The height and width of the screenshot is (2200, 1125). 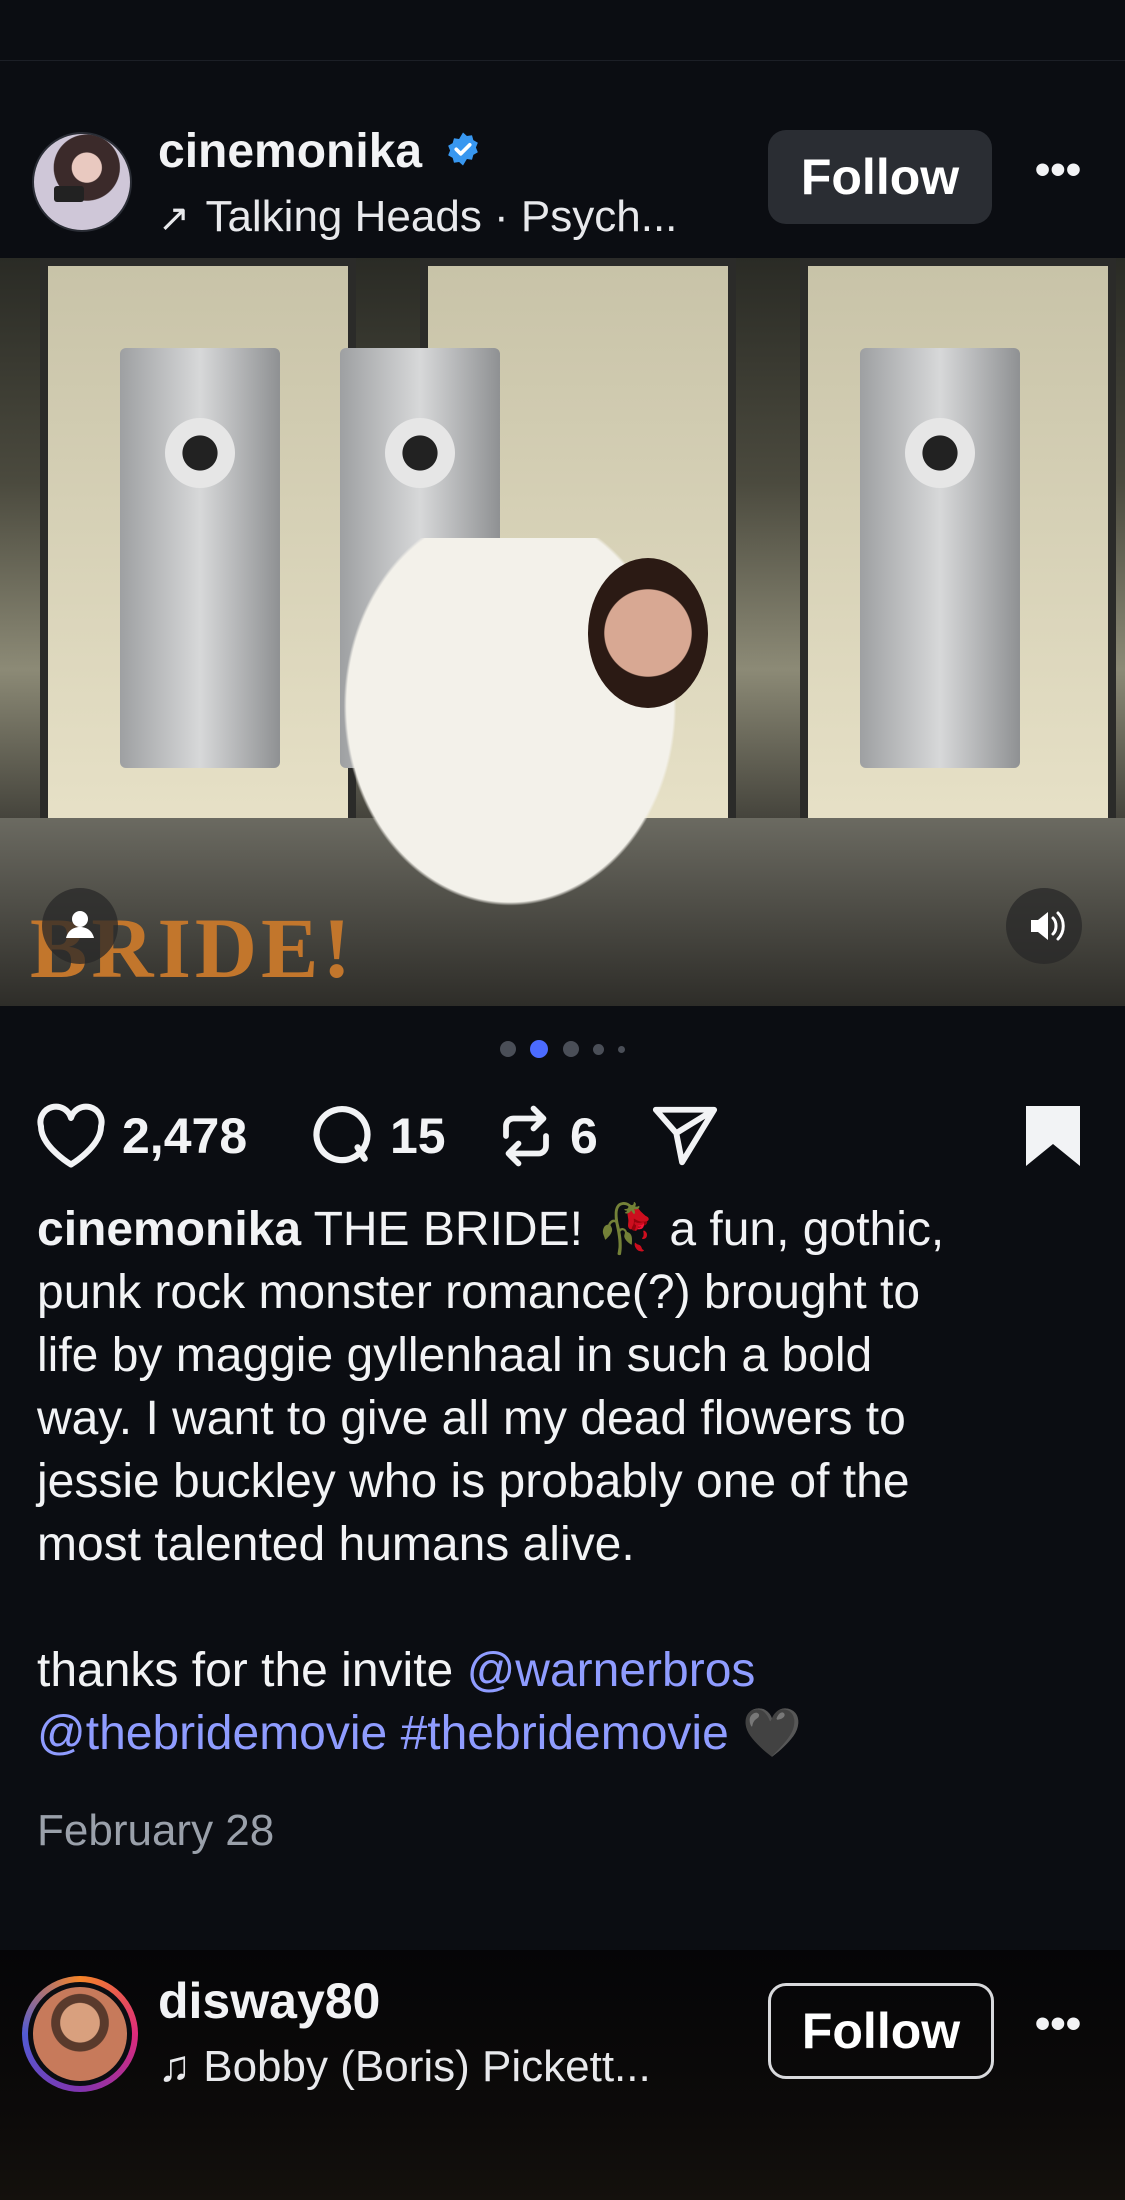 I want to click on action-bar: 2,478 15 6, so click(x=562, y=1136).